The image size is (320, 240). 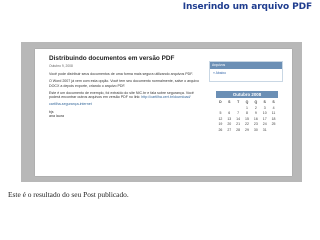 I want to click on calendar-day: 21, so click(x=238, y=124).